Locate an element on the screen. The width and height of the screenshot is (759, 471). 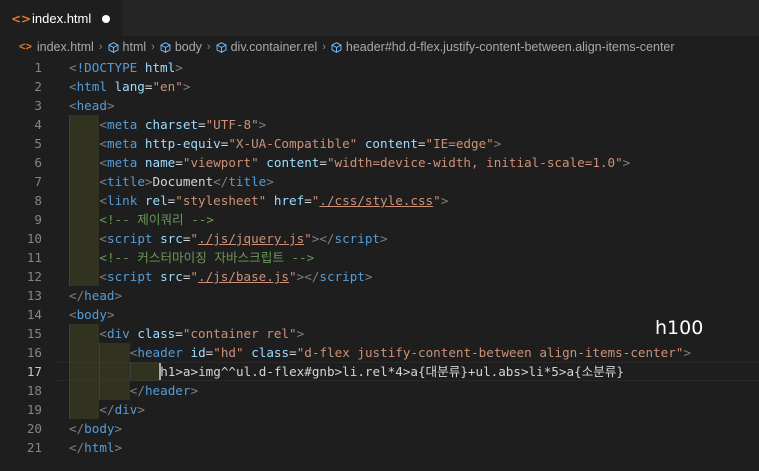
code-line: 10 <script src="./js/jquery.js"></script> is located at coordinates (379, 238).